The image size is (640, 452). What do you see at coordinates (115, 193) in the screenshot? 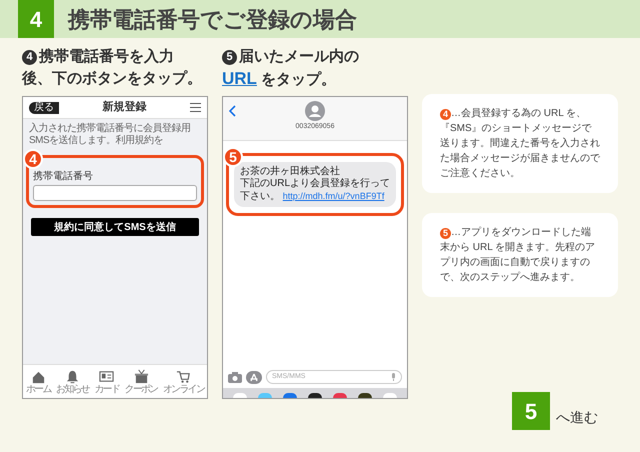
I see `phone-number-field` at bounding box center [115, 193].